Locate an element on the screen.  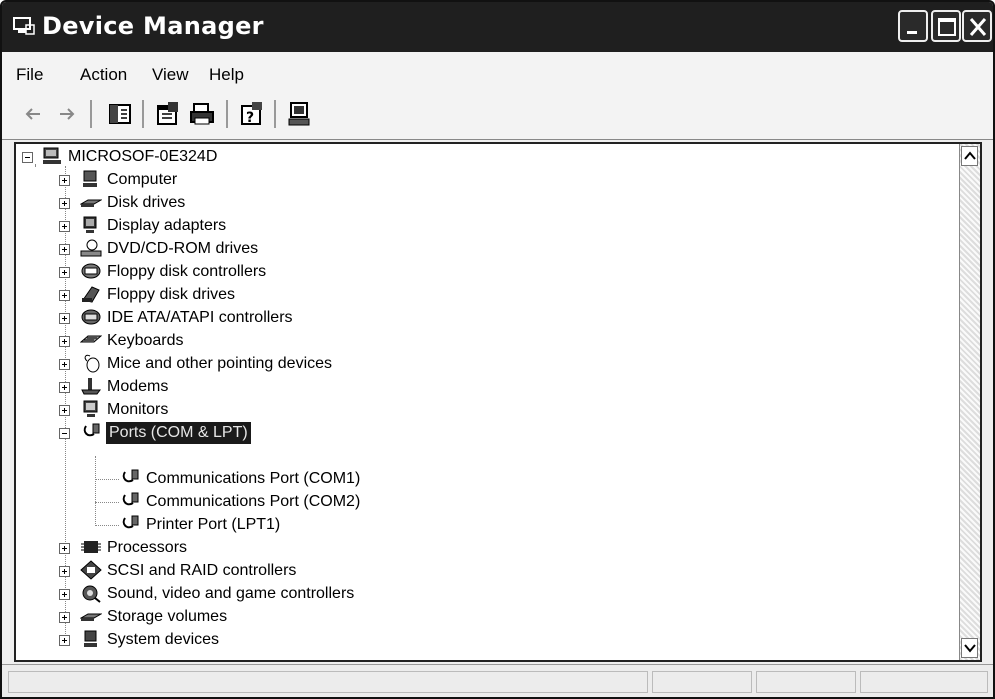
tree-item-sound-video-game: Sound, video and game controllers is located at coordinates (466, 594).